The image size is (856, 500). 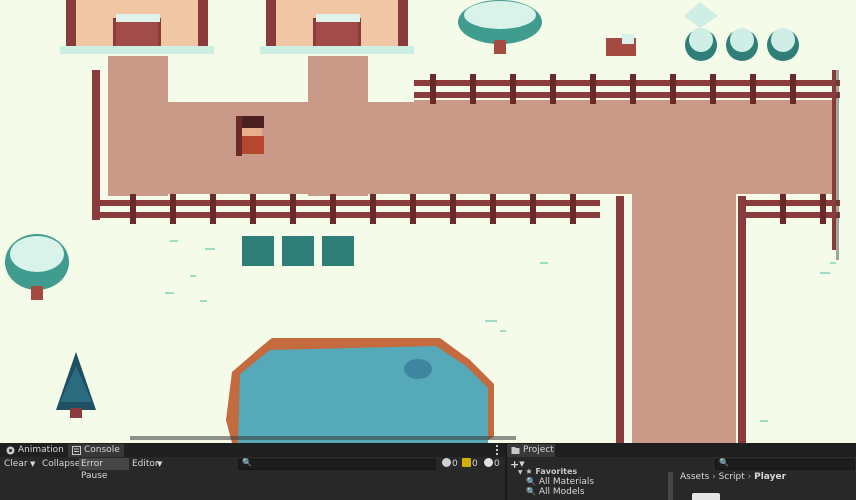 What do you see at coordinates (76, 450) in the screenshot?
I see `console-icon` at bounding box center [76, 450].